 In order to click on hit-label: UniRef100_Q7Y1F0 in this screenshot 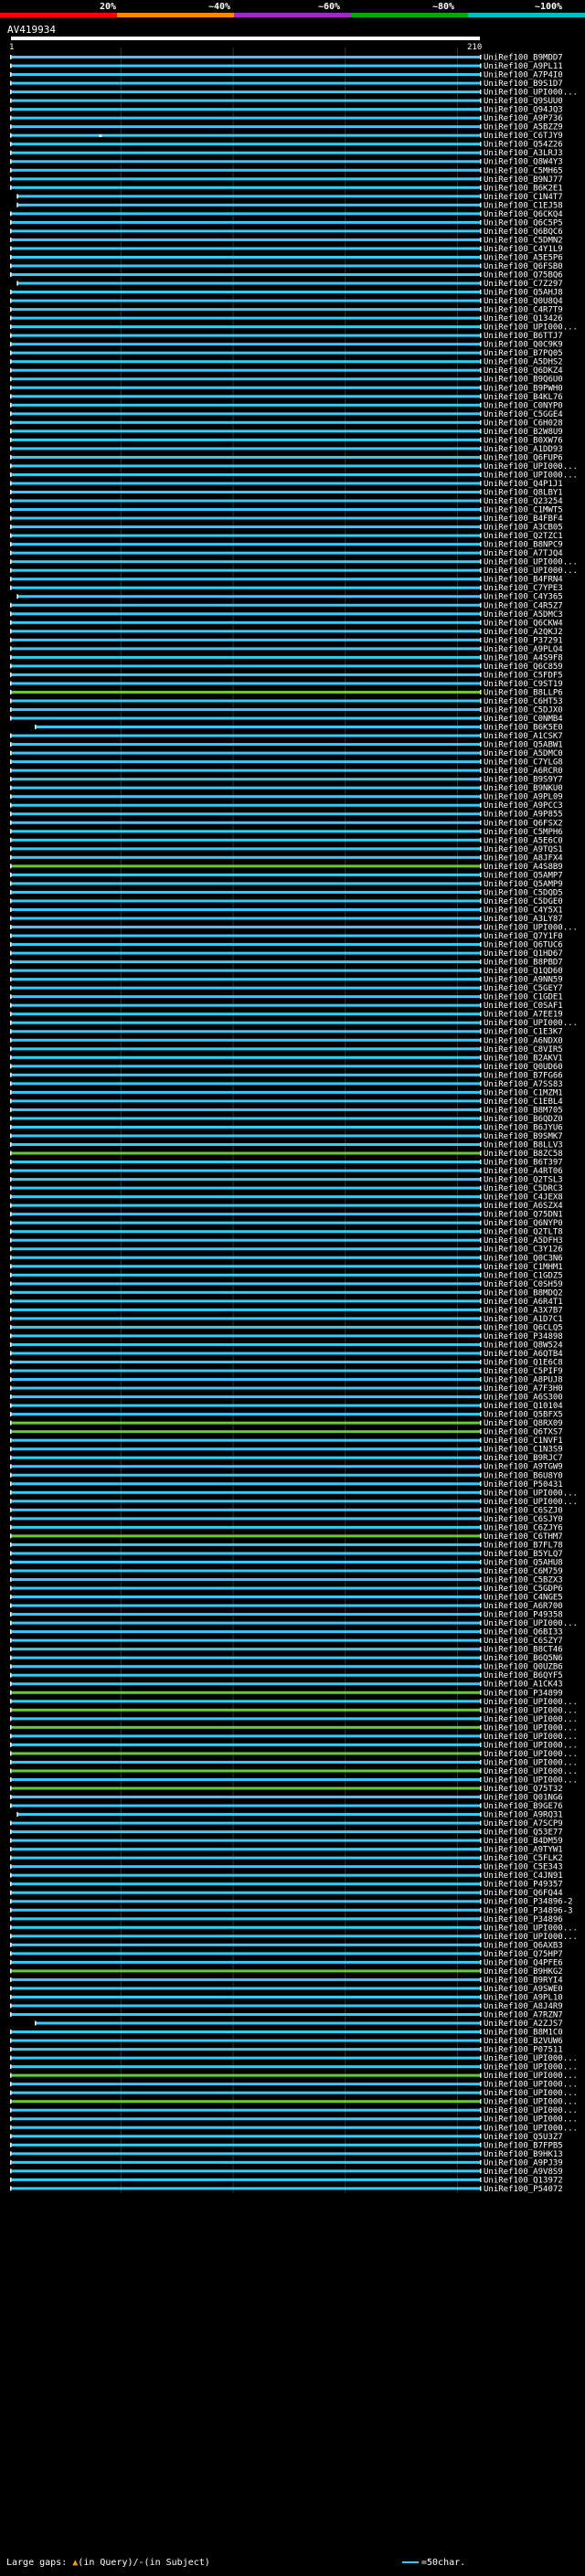, I will do `click(523, 936)`.